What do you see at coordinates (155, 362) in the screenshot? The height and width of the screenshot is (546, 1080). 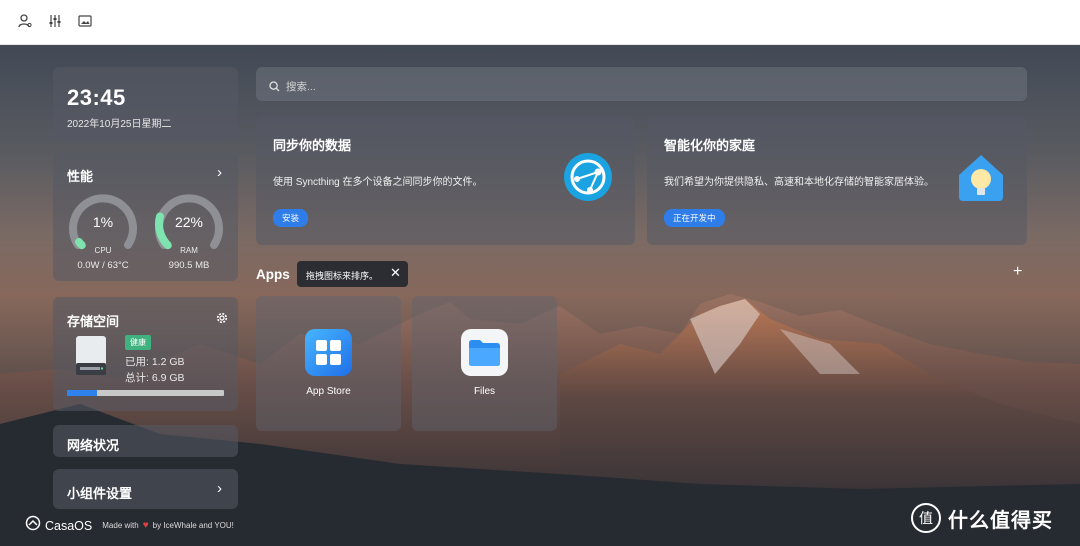 I see `storage-used: 已用: 1.2 GB` at bounding box center [155, 362].